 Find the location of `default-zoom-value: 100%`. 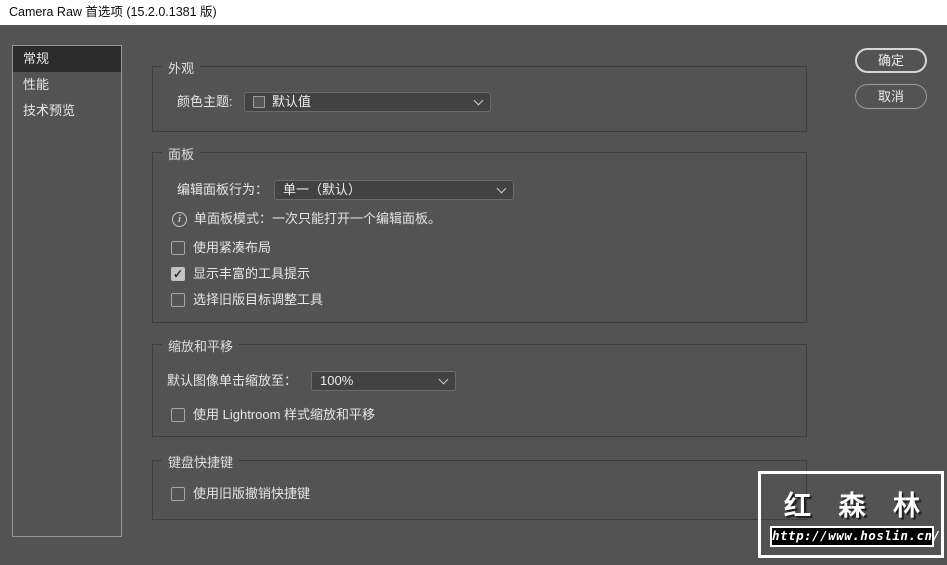

default-zoom-value: 100% is located at coordinates (337, 380).